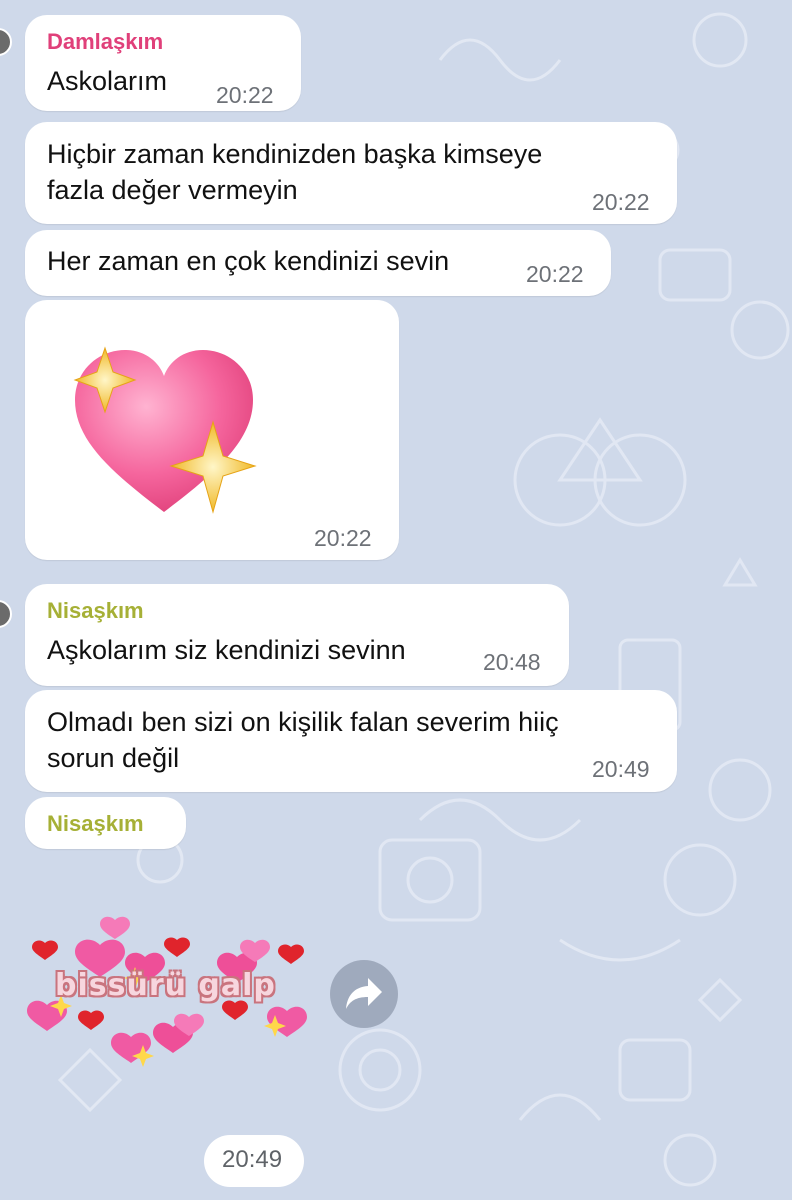 Image resolution: width=792 pixels, height=1200 pixels. I want to click on forward-arrow-icon, so click(364, 993).